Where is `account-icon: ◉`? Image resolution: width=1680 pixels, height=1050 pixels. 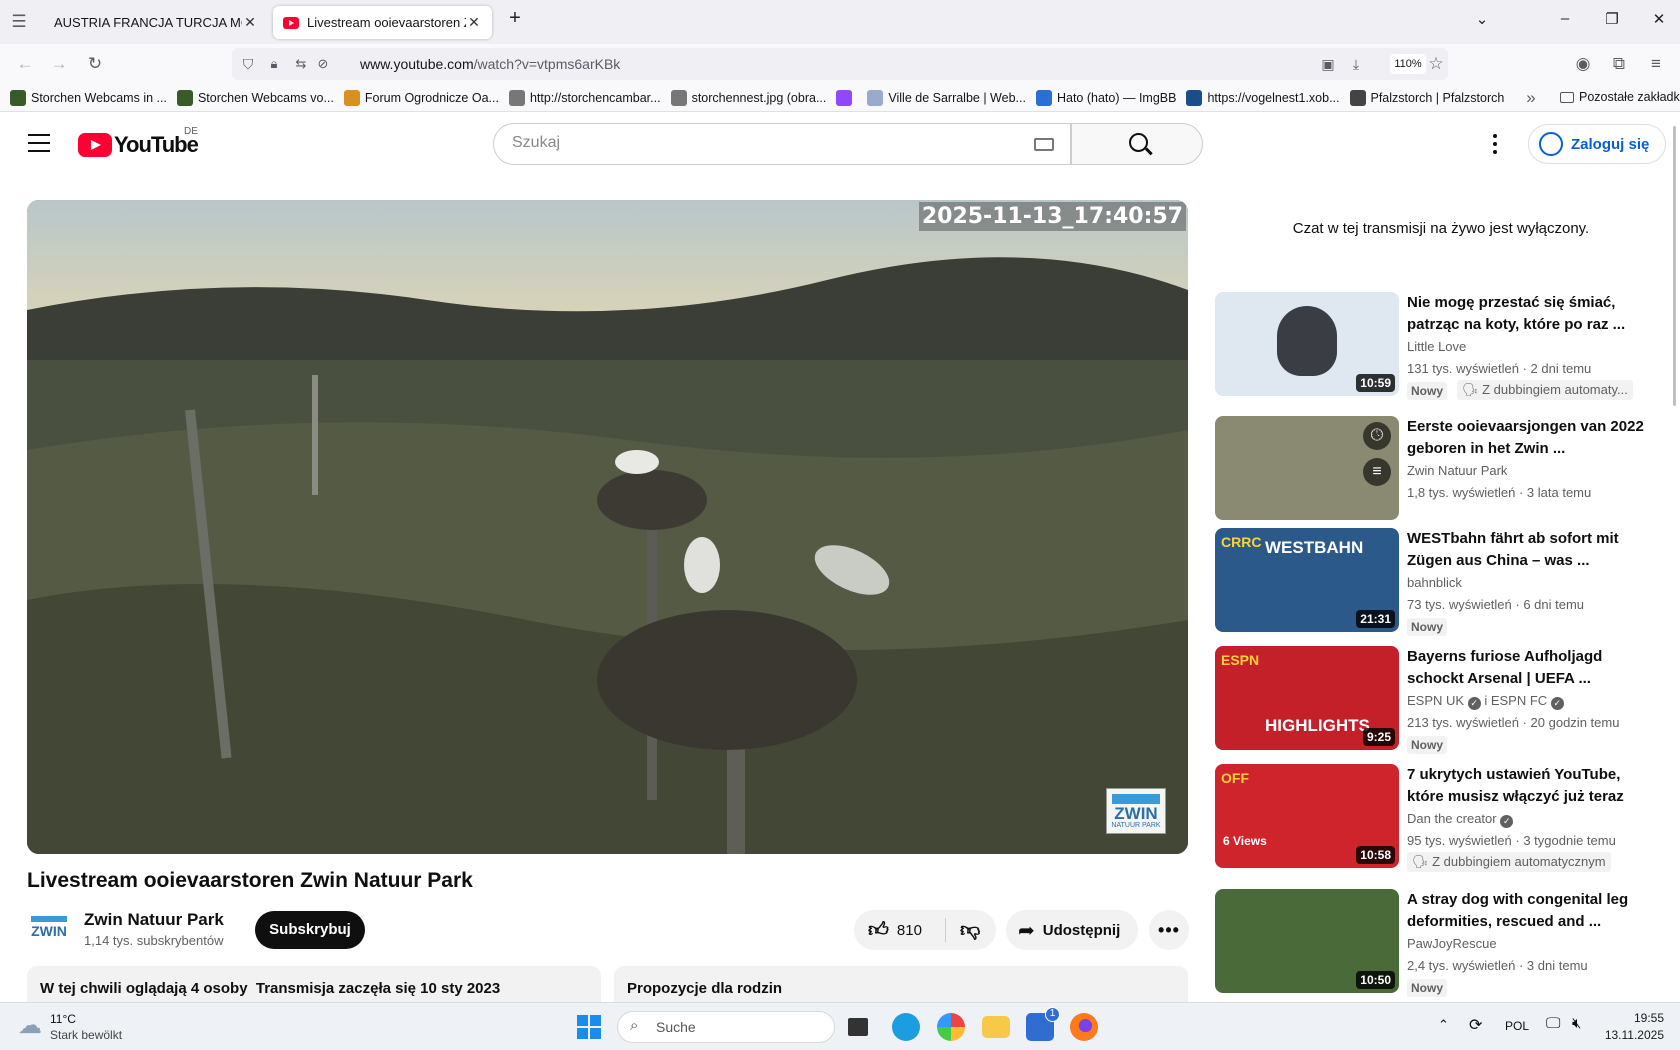
account-icon: ◉ is located at coordinates (1583, 64).